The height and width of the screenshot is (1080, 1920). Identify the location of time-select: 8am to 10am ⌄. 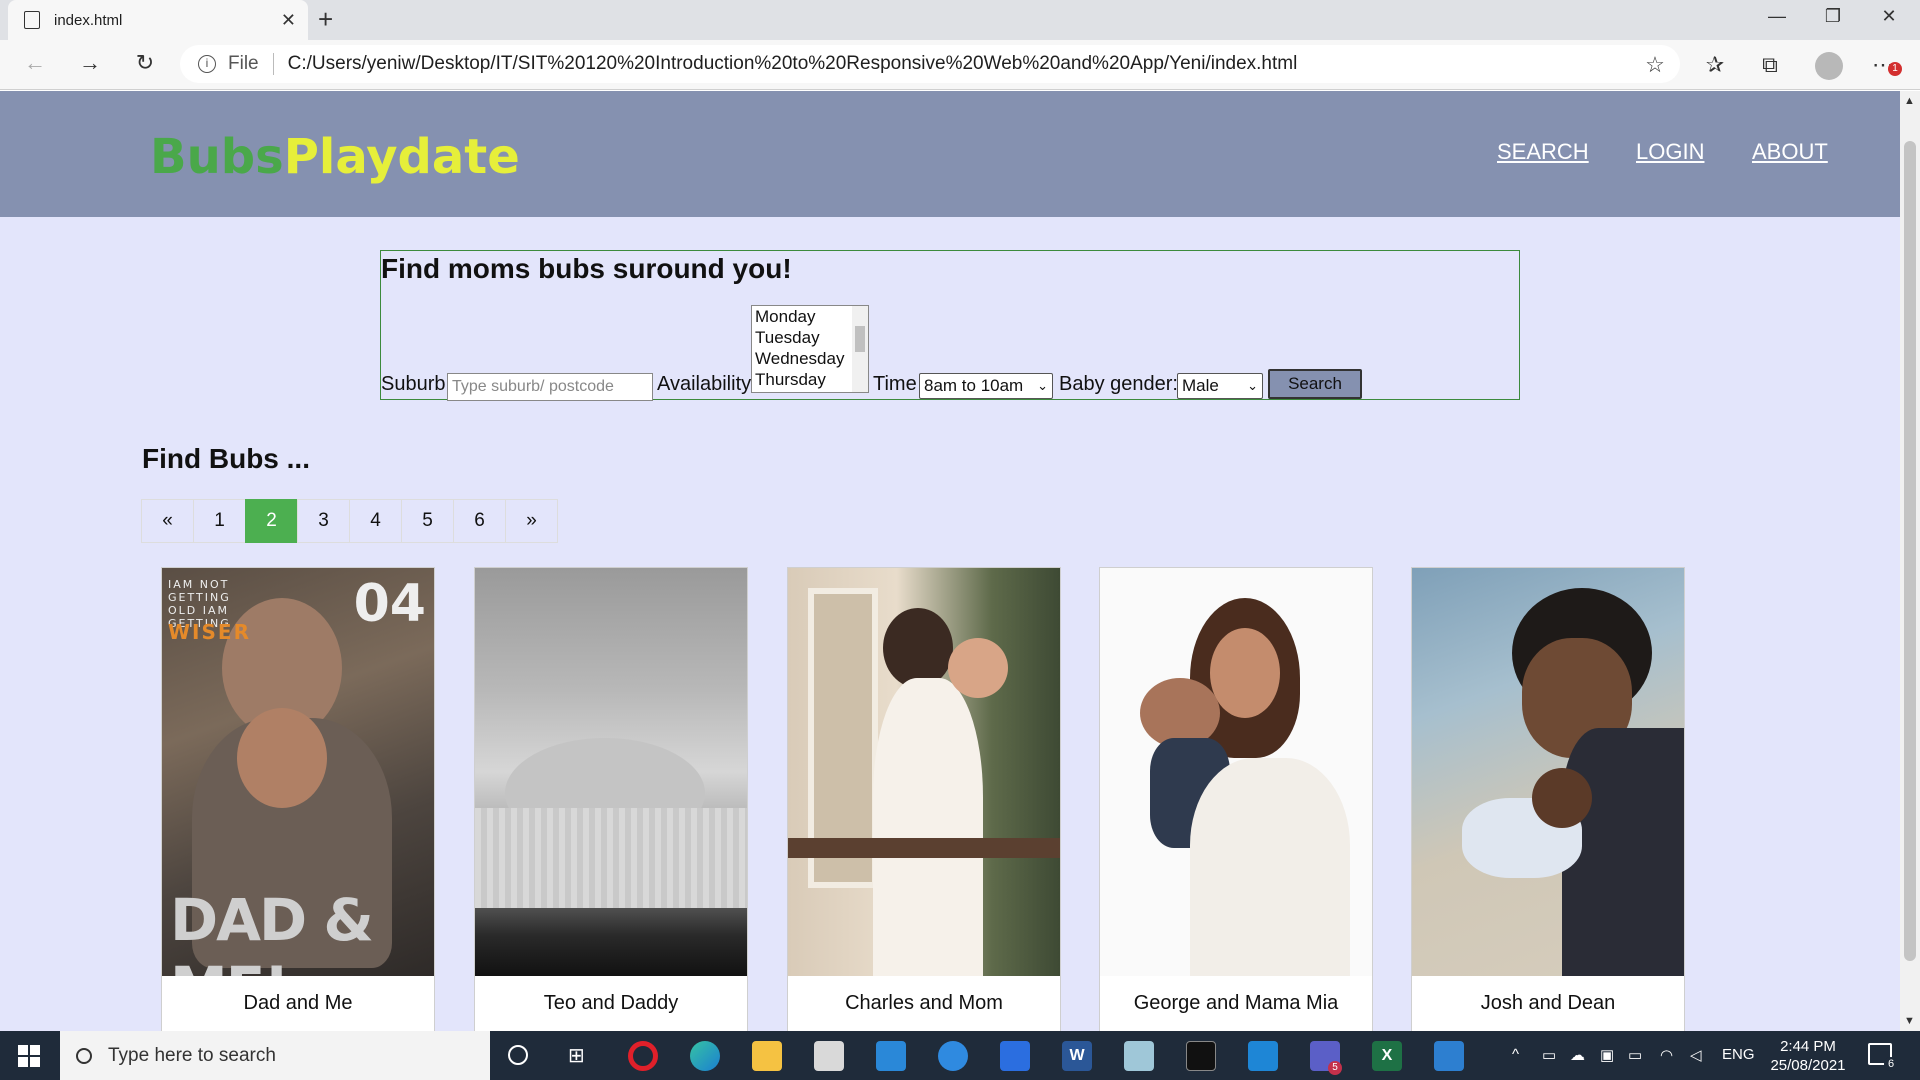
(986, 386).